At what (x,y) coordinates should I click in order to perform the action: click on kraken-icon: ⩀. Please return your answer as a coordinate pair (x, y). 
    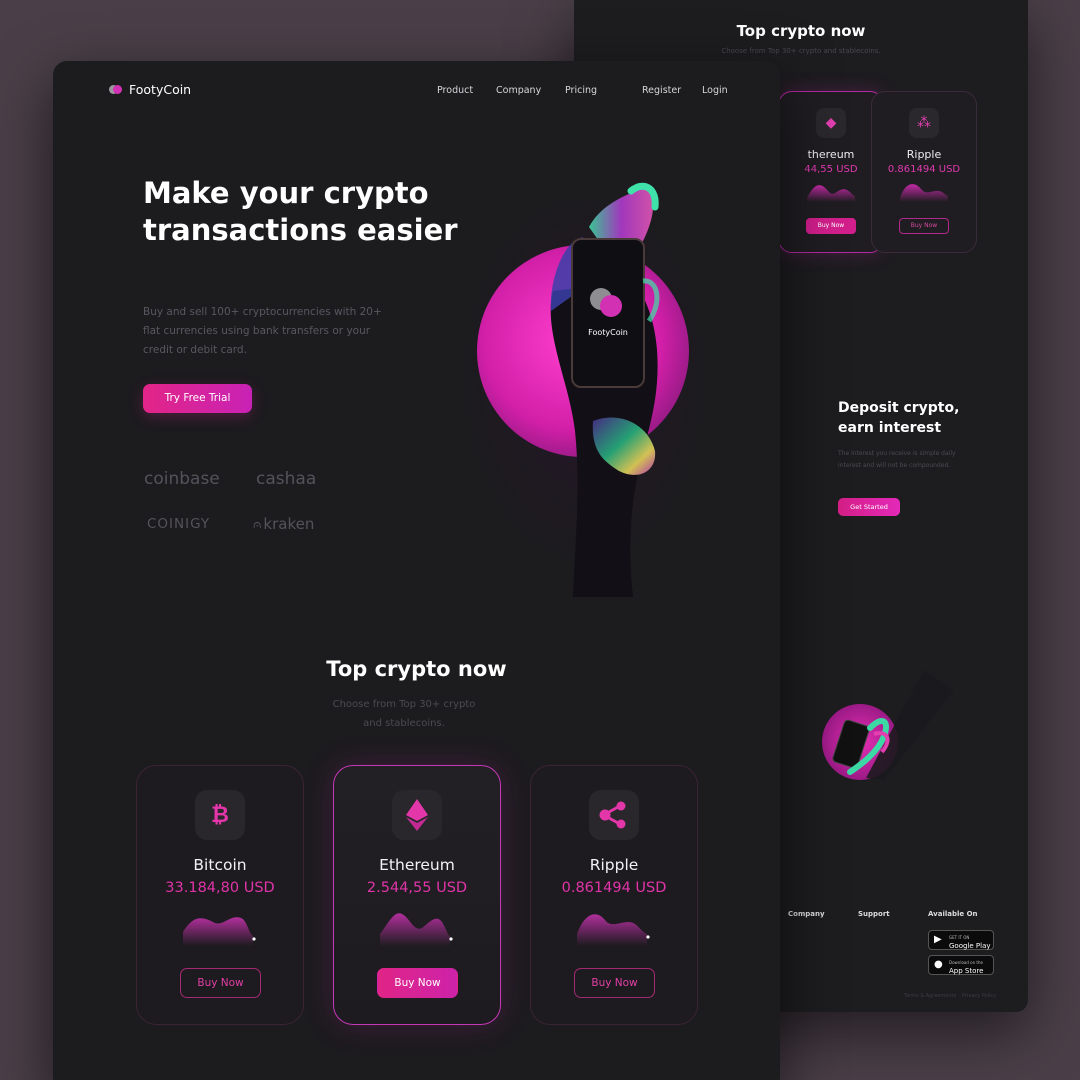
    Looking at the image, I should click on (257, 523).